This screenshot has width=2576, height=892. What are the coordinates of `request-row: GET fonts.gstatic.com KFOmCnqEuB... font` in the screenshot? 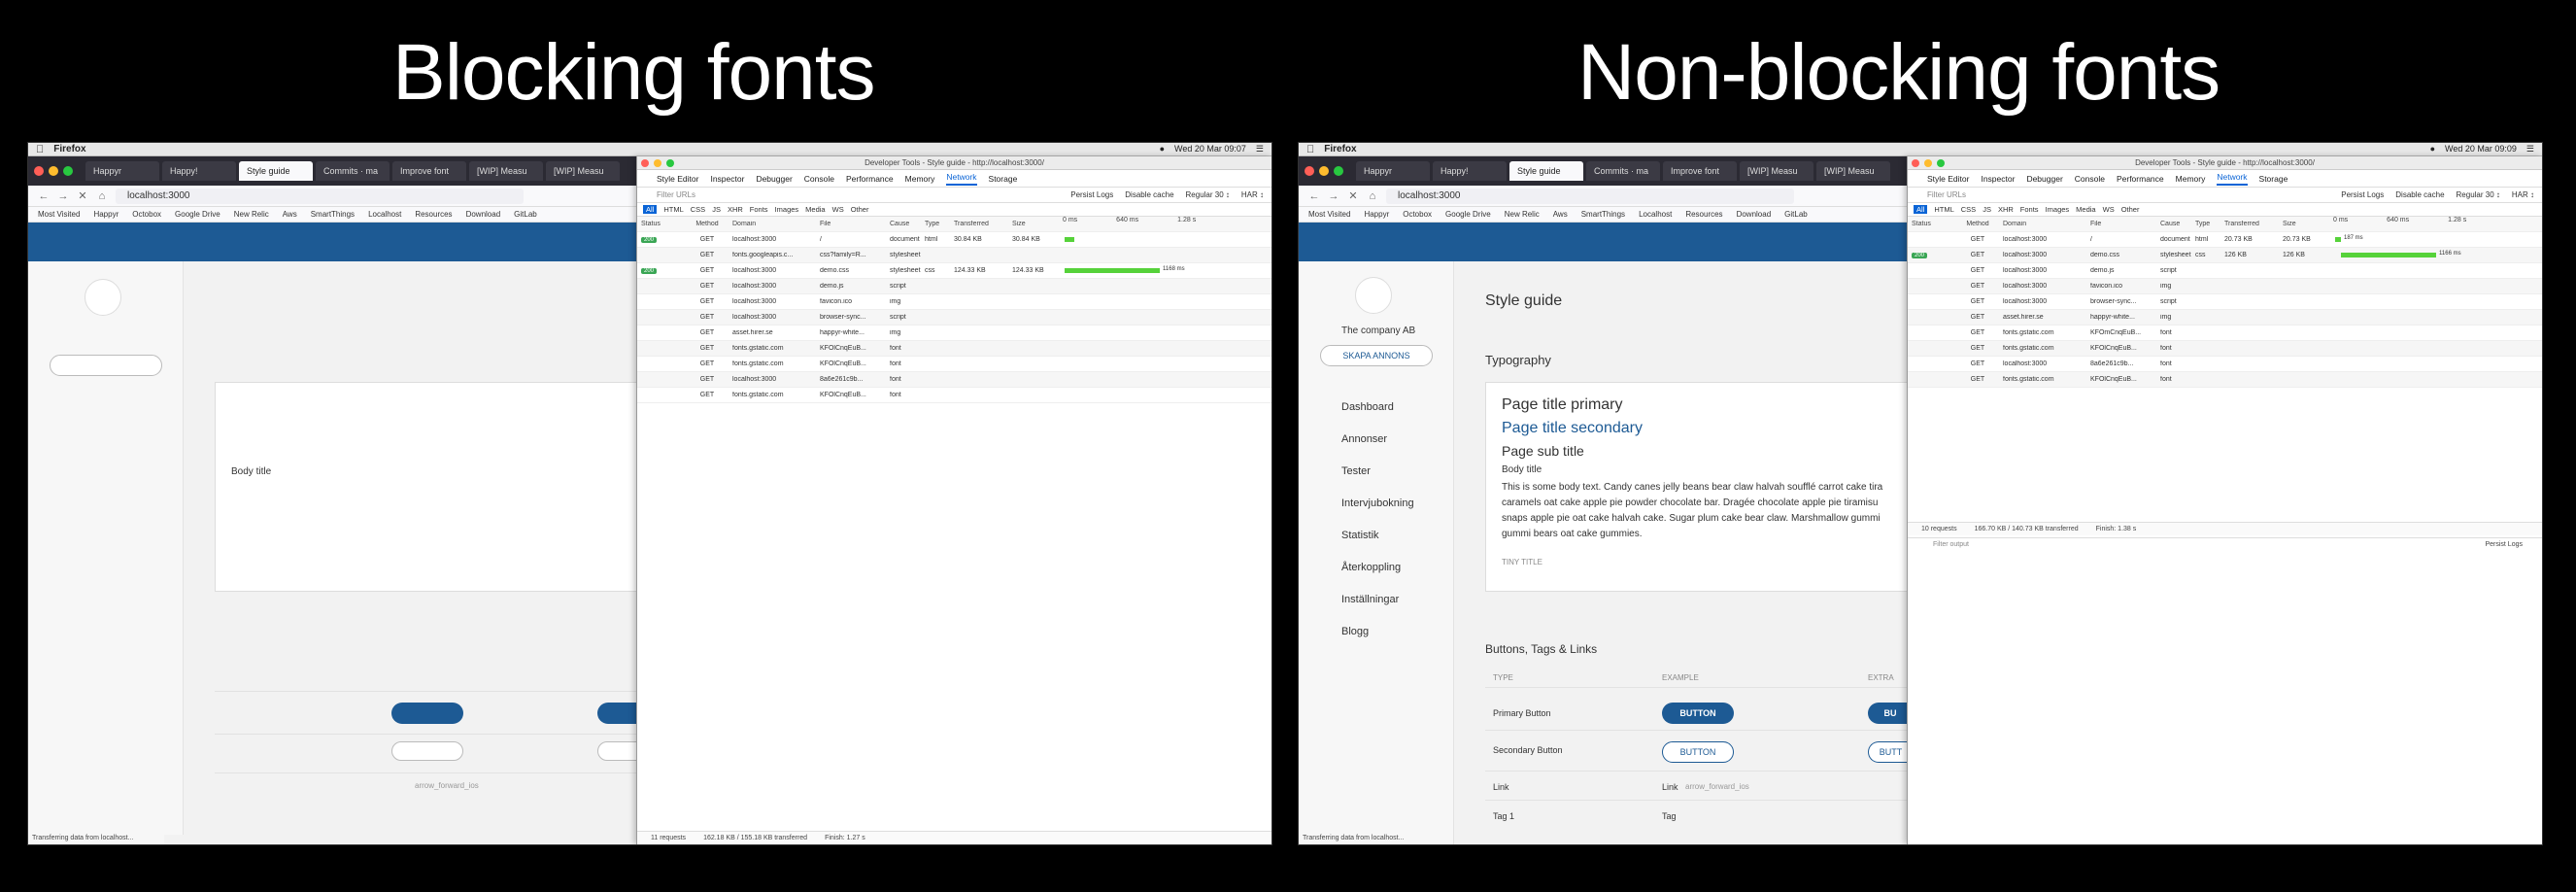 It's located at (2225, 333).